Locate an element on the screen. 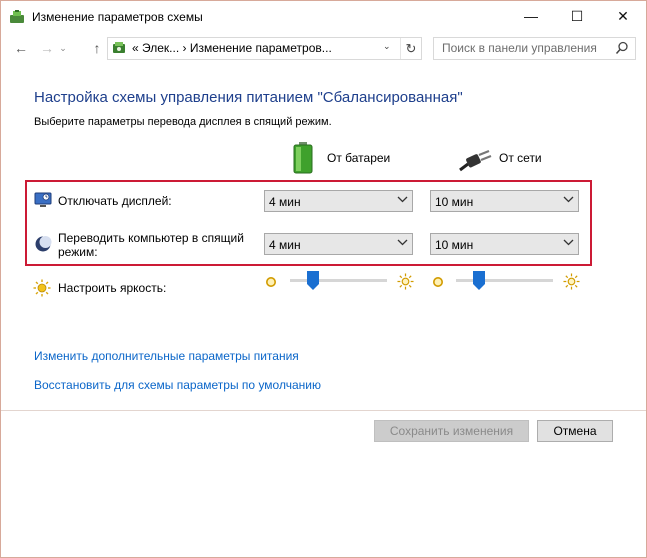 The width and height of the screenshot is (647, 558). save-changes-button: Сохранить изменения is located at coordinates (451, 431).